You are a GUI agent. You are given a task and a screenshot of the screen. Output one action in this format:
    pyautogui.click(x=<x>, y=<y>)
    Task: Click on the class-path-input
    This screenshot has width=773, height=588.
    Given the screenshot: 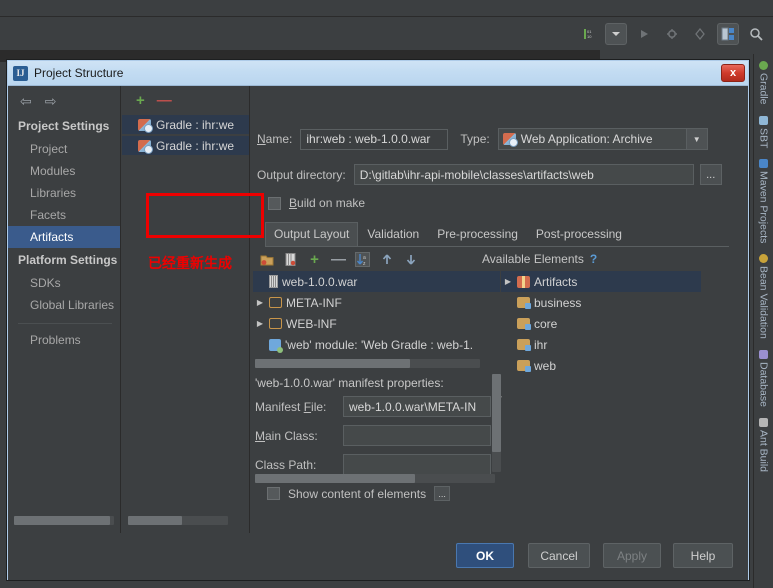 What is the action you would take?
    pyautogui.click(x=417, y=464)
    